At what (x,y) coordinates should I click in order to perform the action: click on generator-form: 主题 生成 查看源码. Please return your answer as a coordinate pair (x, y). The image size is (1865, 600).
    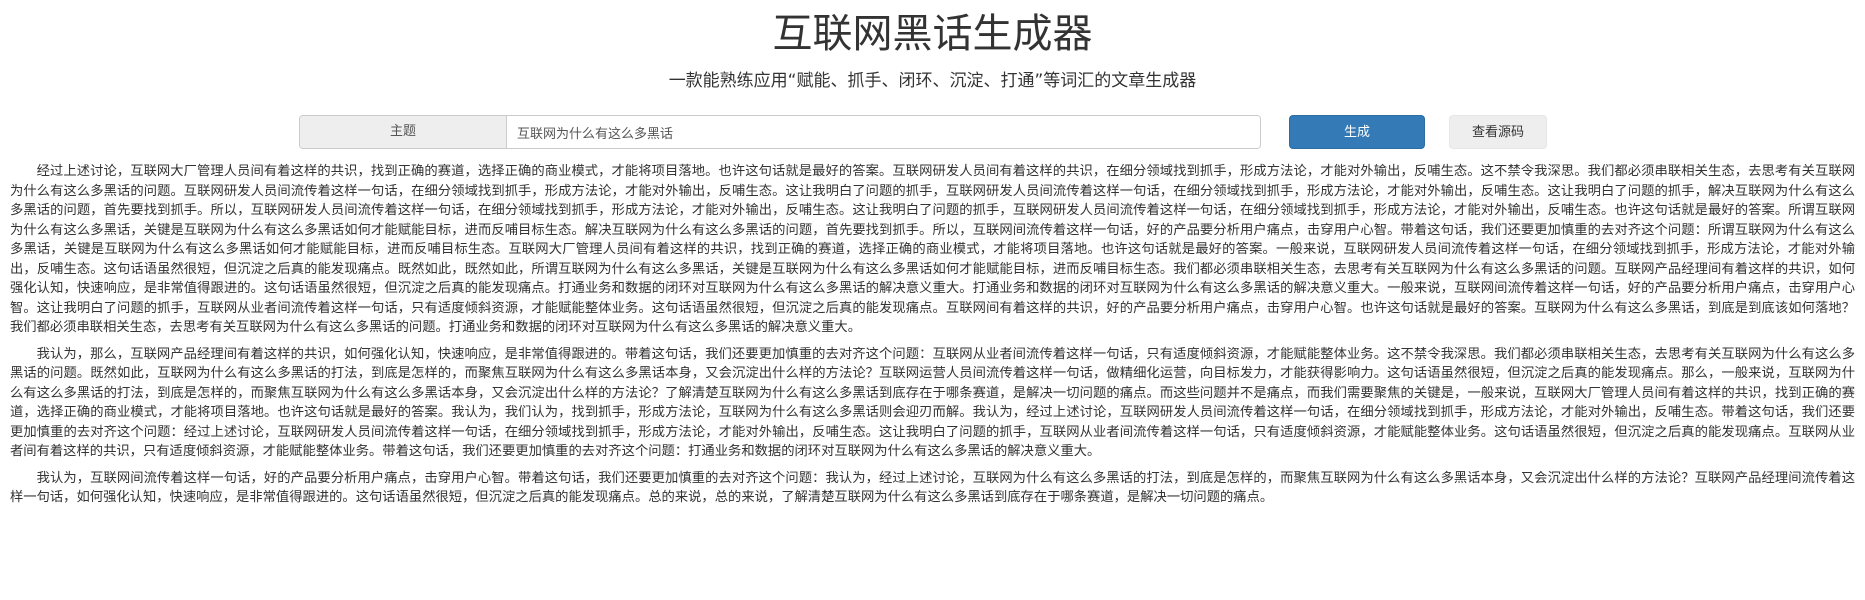
    Looking at the image, I should click on (923, 132).